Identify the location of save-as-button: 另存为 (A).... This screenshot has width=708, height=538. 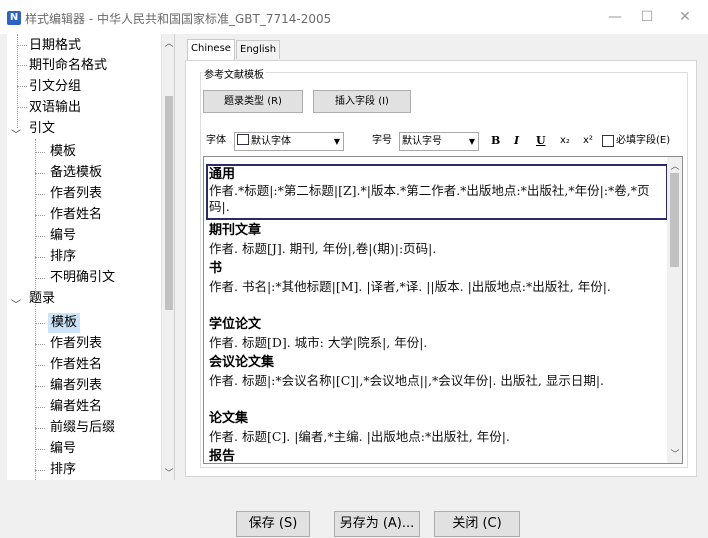
(377, 524).